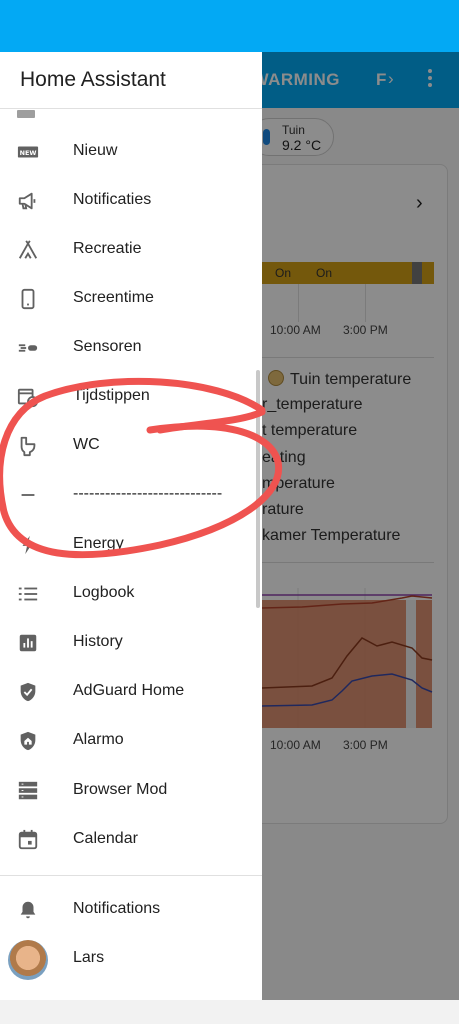 The image size is (459, 1024). What do you see at coordinates (148, 493) in the screenshot?
I see `sidebar-item-label: ----------------------------` at bounding box center [148, 493].